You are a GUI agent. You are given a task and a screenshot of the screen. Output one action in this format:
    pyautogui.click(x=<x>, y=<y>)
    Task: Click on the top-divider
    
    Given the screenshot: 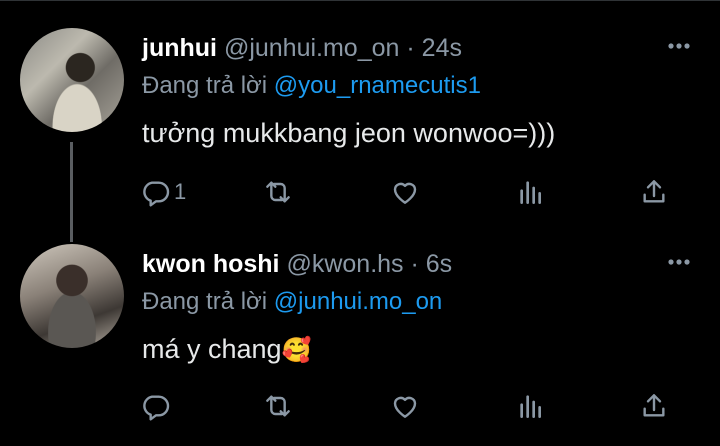 What is the action you would take?
    pyautogui.click(x=360, y=0)
    